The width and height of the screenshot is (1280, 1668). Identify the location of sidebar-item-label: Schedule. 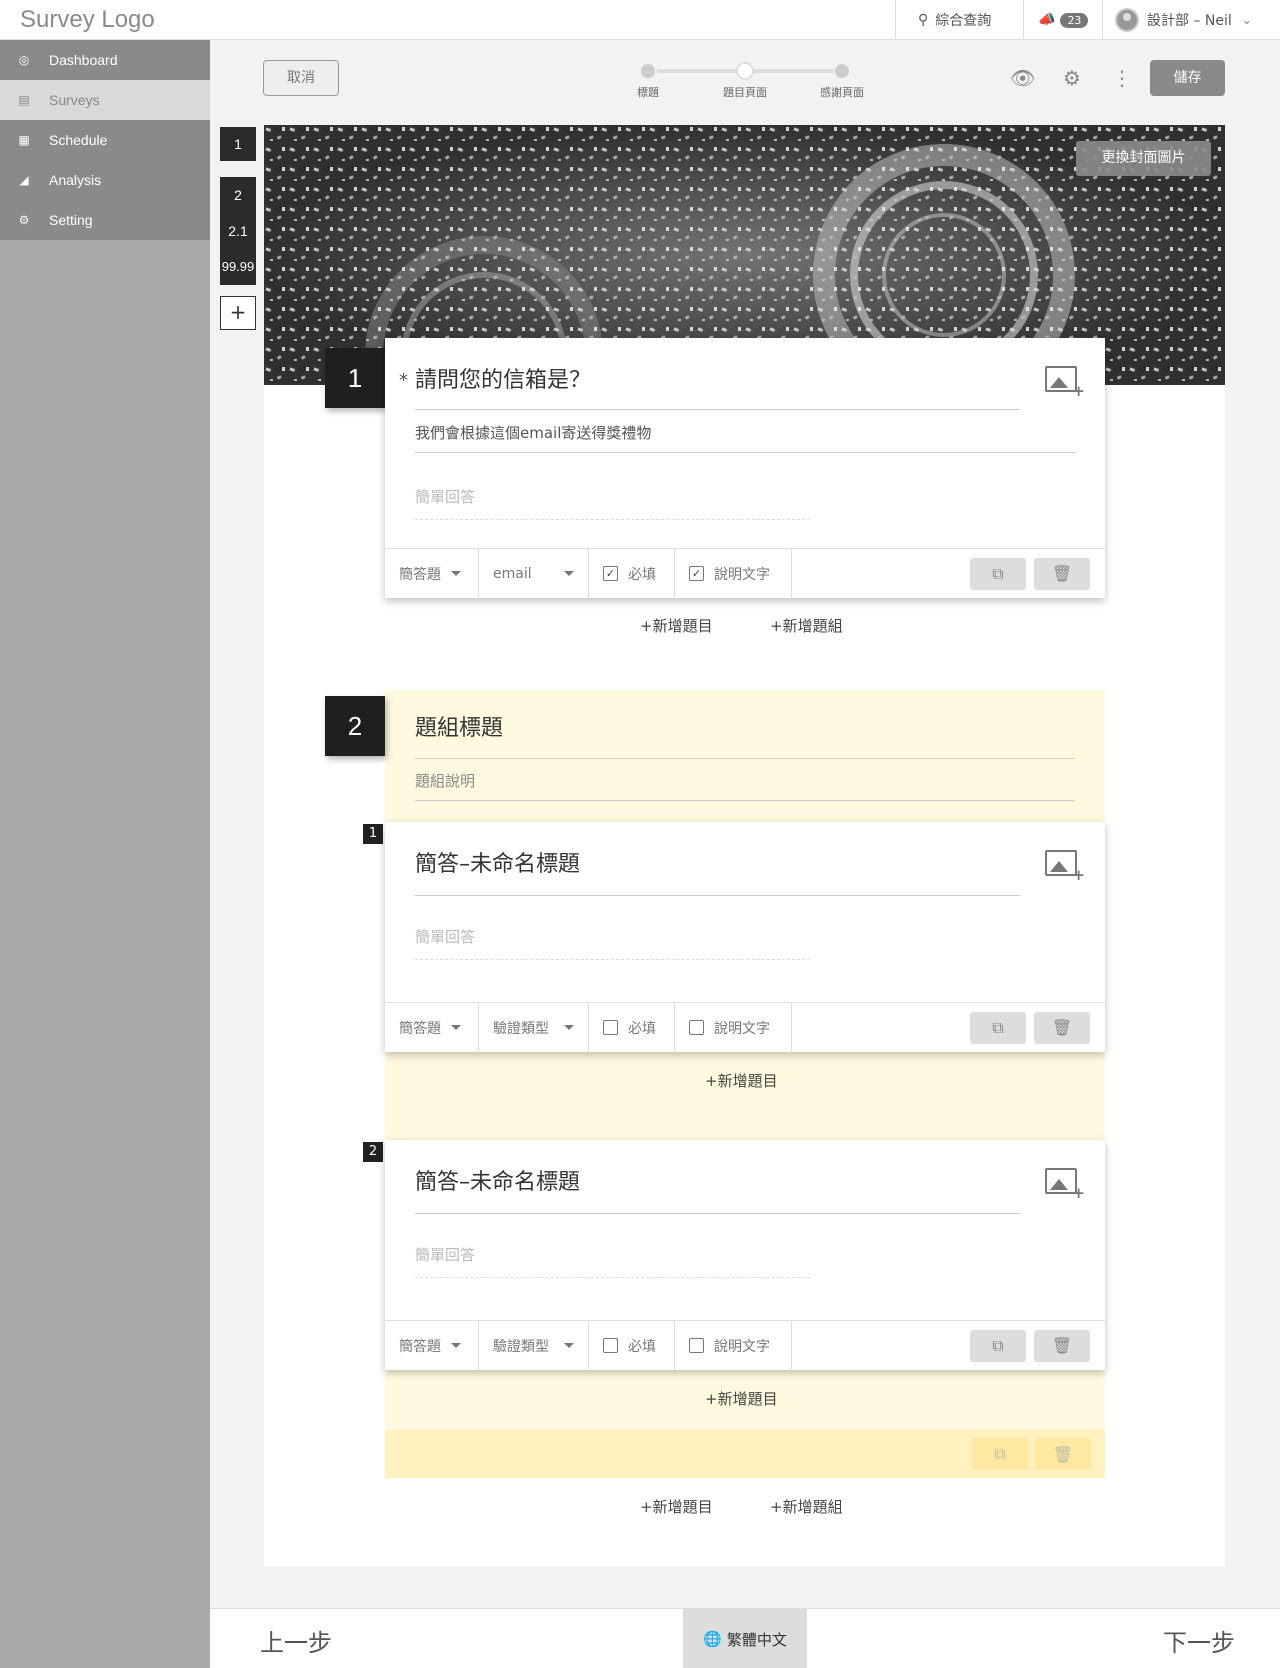
(78, 140).